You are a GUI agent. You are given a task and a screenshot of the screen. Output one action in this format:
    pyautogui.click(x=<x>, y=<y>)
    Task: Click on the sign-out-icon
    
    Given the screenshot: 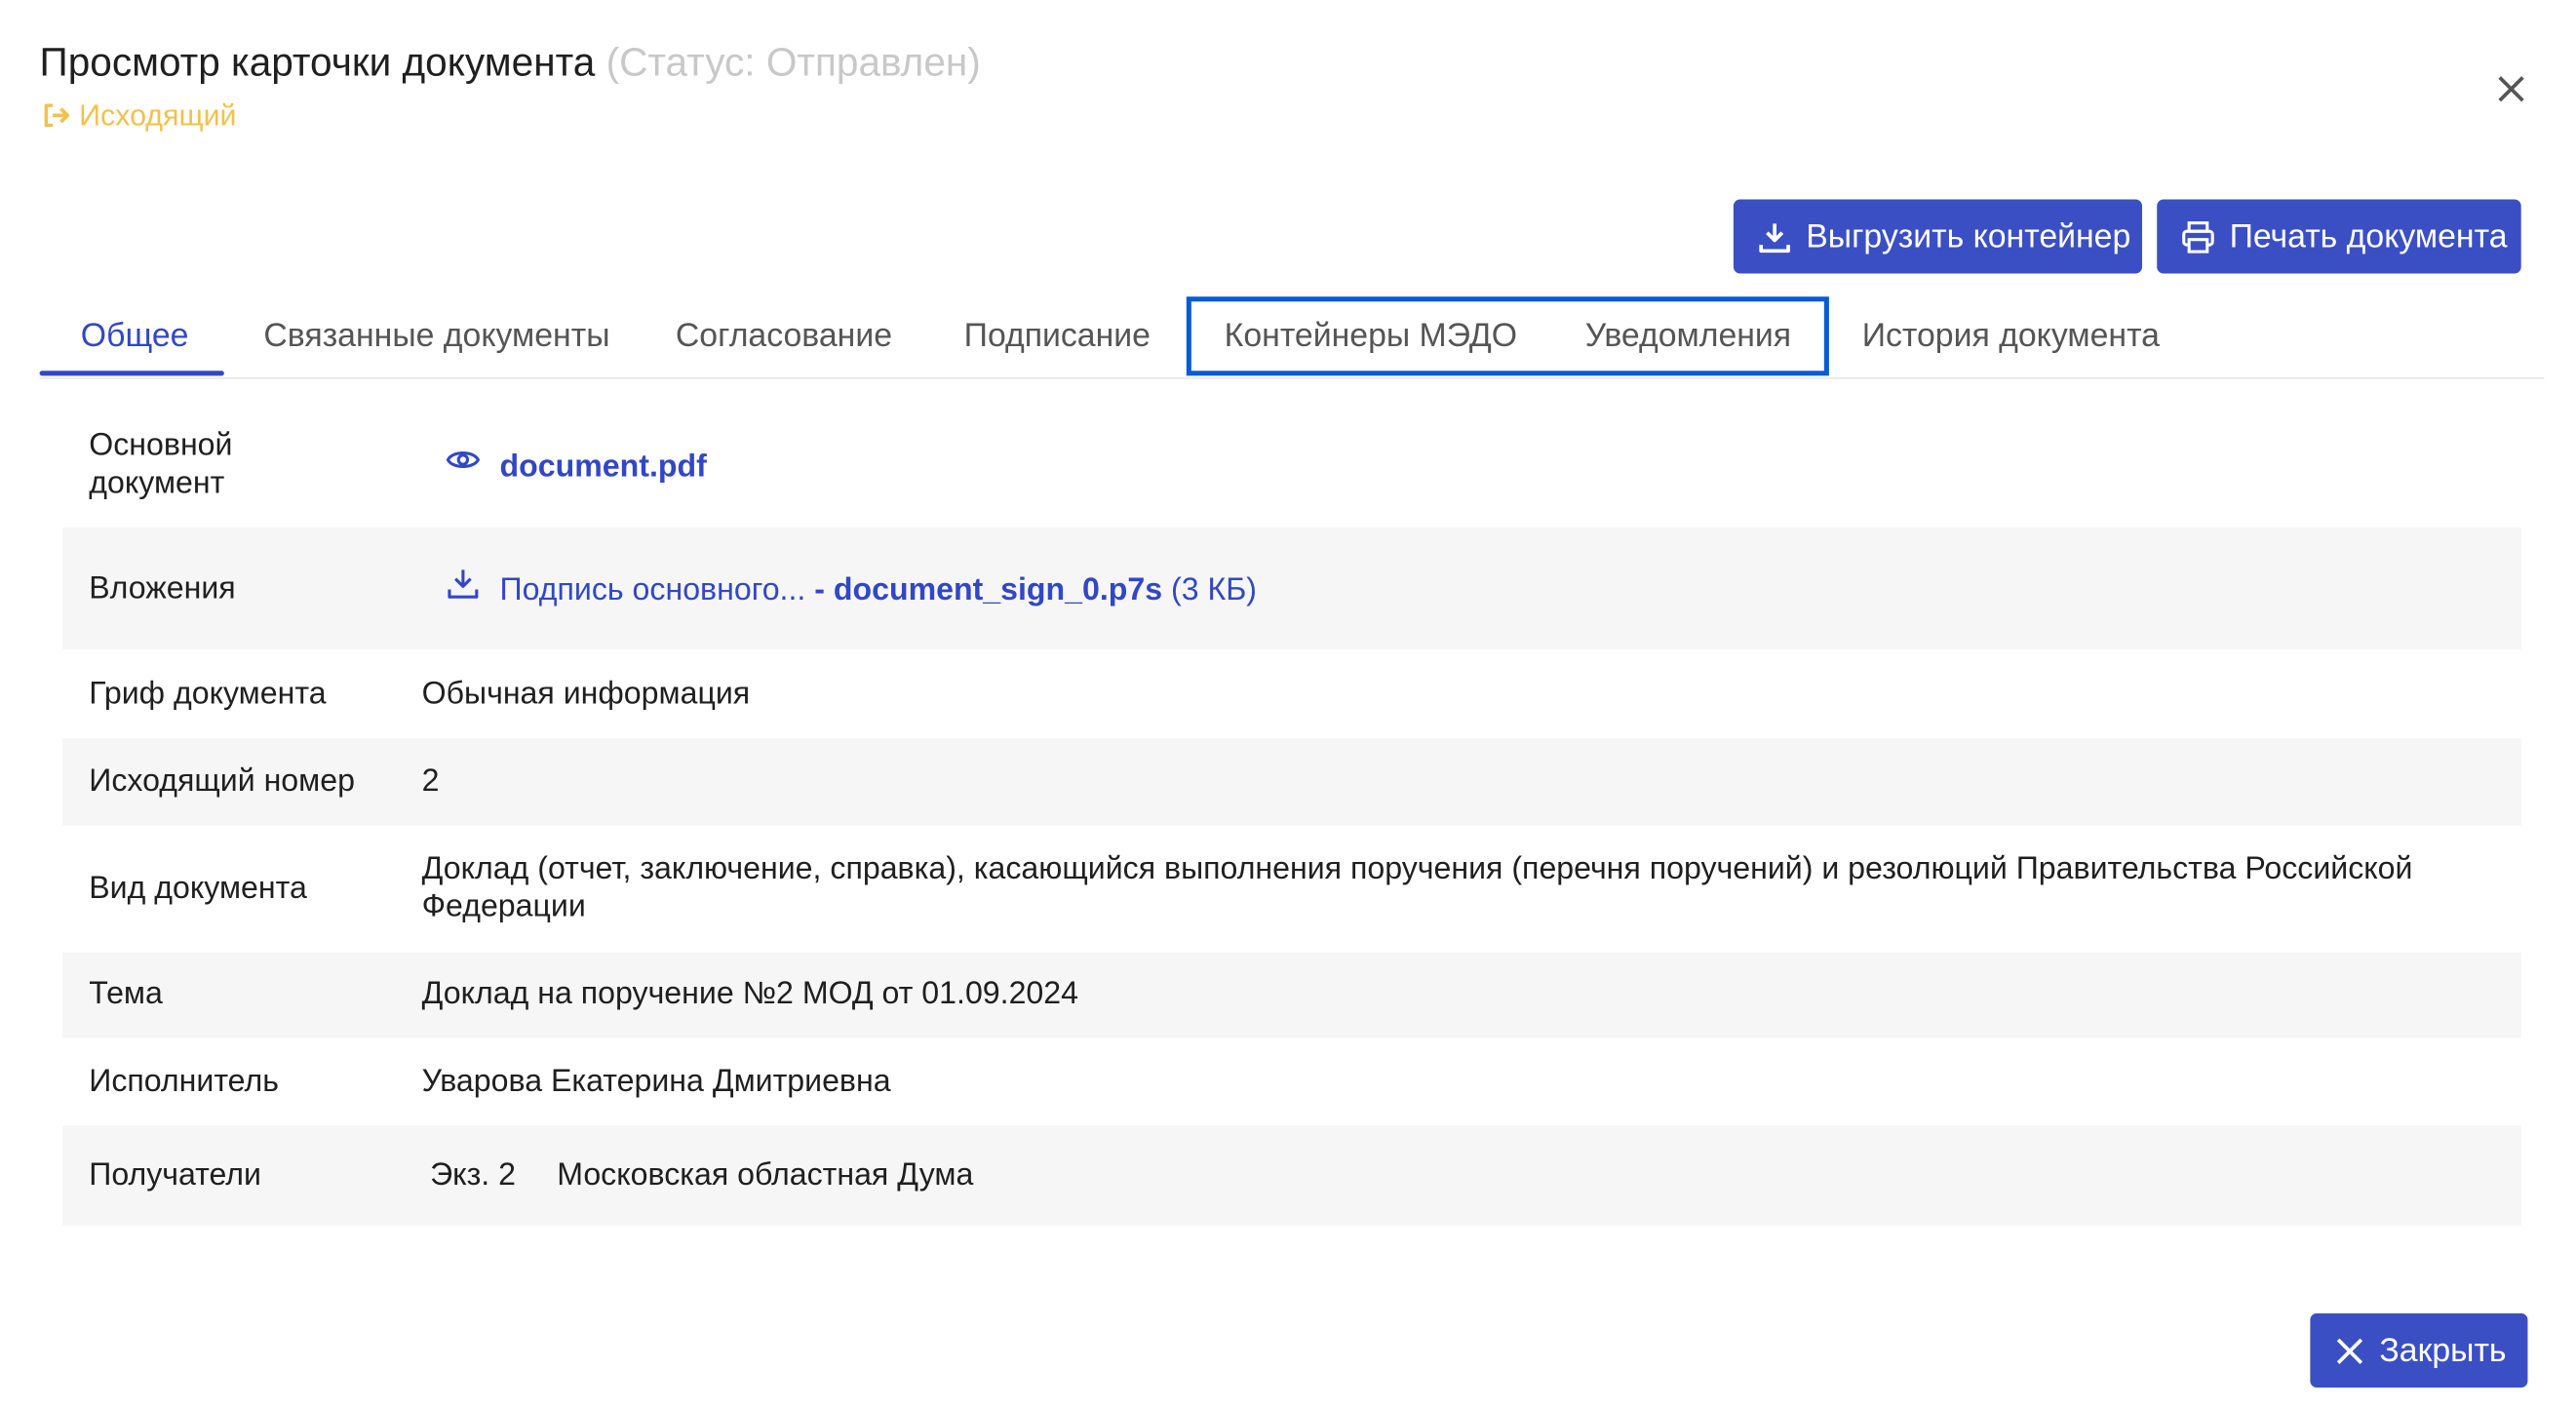 What is the action you would take?
    pyautogui.click(x=56, y=115)
    